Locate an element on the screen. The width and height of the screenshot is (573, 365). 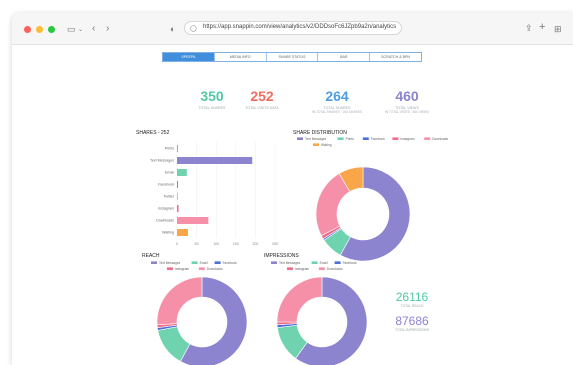
x-tick-label: 50 is located at coordinates (197, 244).